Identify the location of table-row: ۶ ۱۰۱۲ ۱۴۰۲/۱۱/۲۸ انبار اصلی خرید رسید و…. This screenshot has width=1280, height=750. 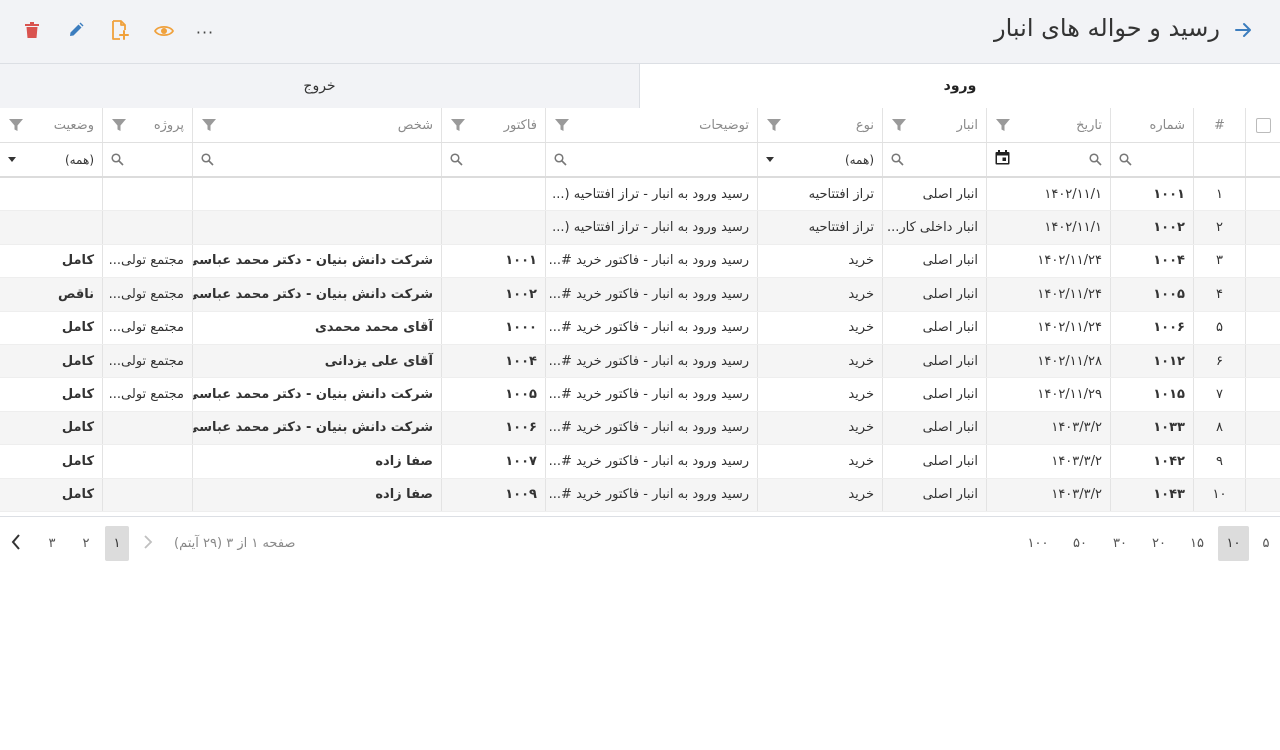
(640, 361).